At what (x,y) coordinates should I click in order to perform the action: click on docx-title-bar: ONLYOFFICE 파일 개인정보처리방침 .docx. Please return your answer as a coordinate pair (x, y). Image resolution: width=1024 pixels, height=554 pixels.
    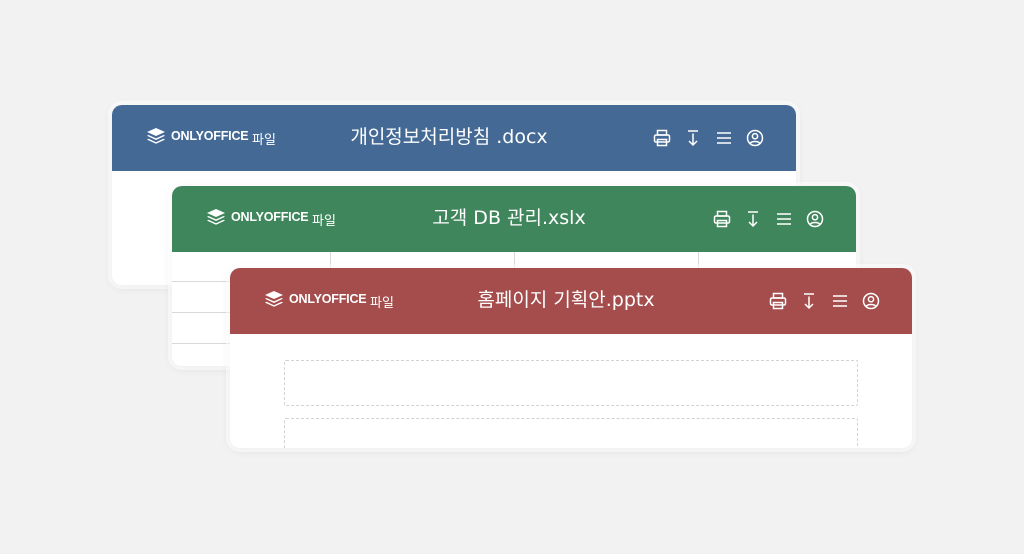
    Looking at the image, I should click on (454, 138).